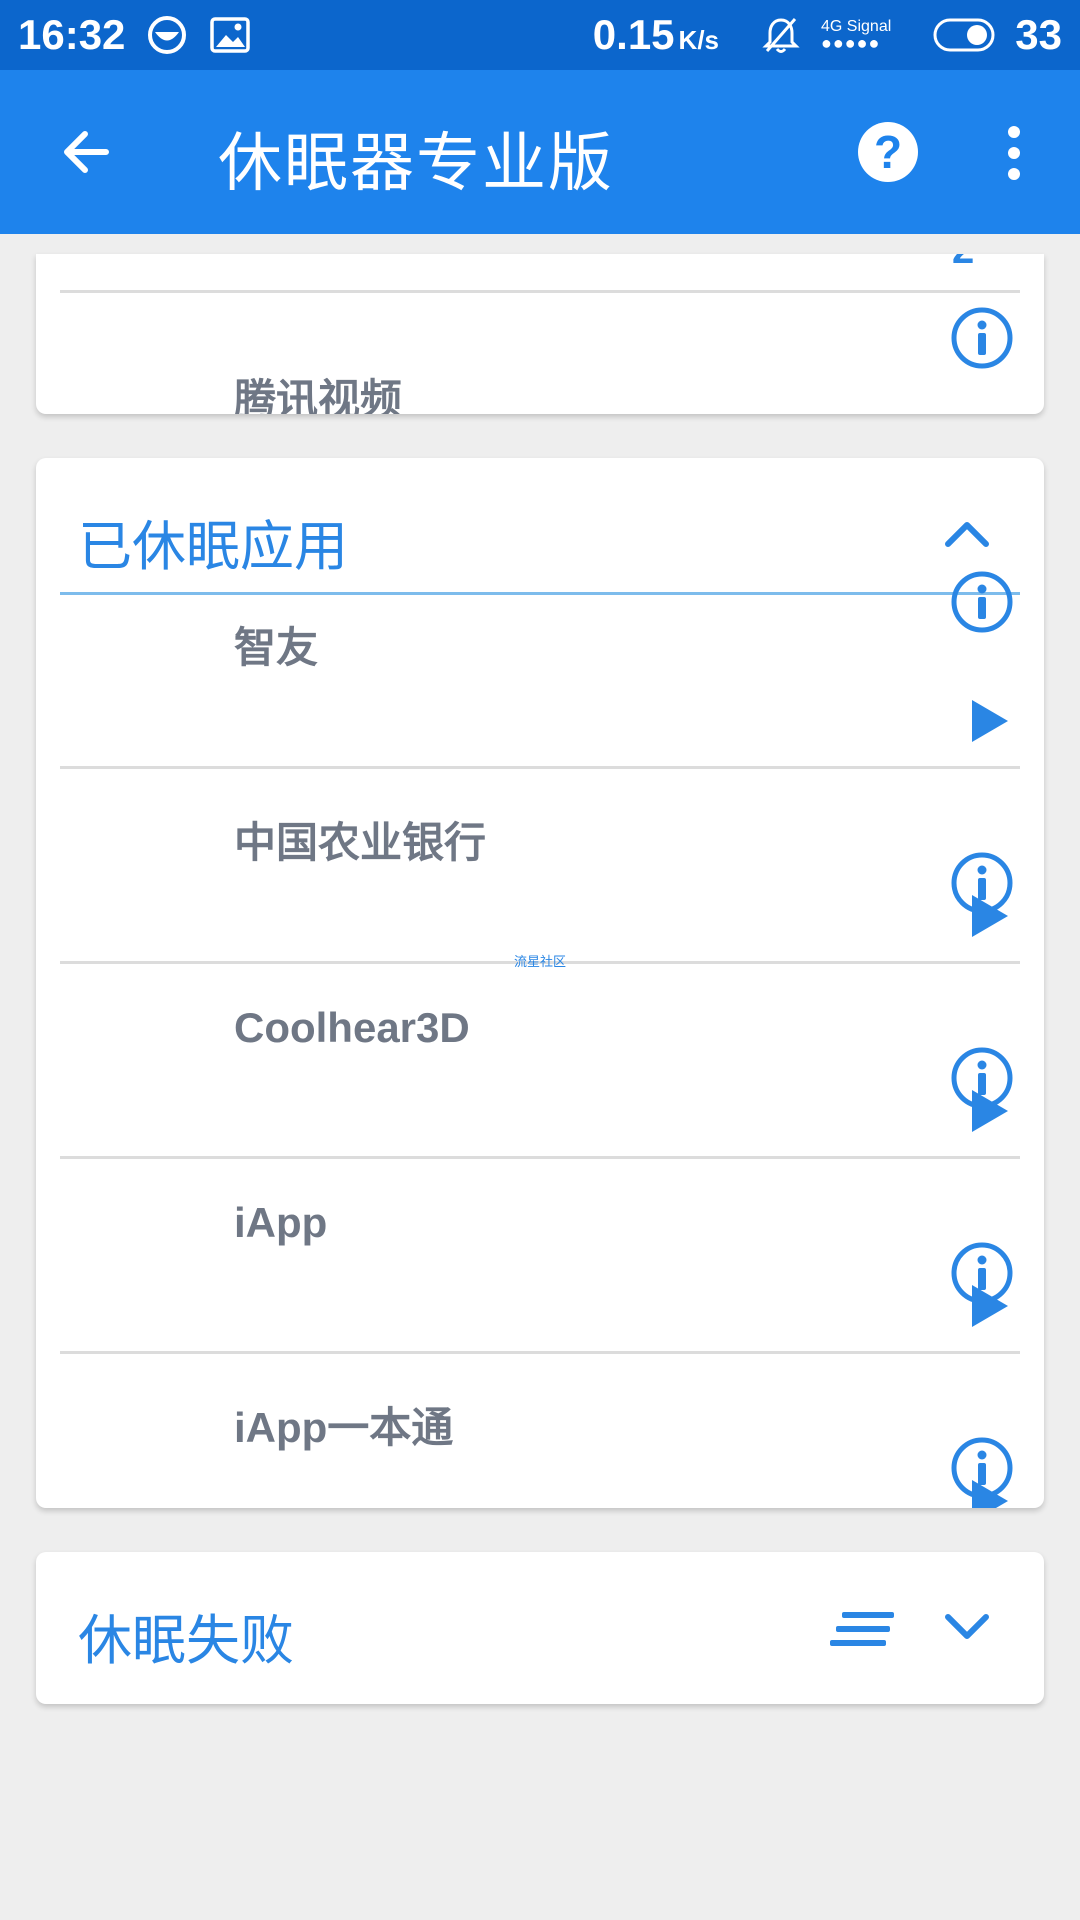 Image resolution: width=1080 pixels, height=1920 pixels. I want to click on failed-apps-card: 休眠失败, so click(540, 1628).